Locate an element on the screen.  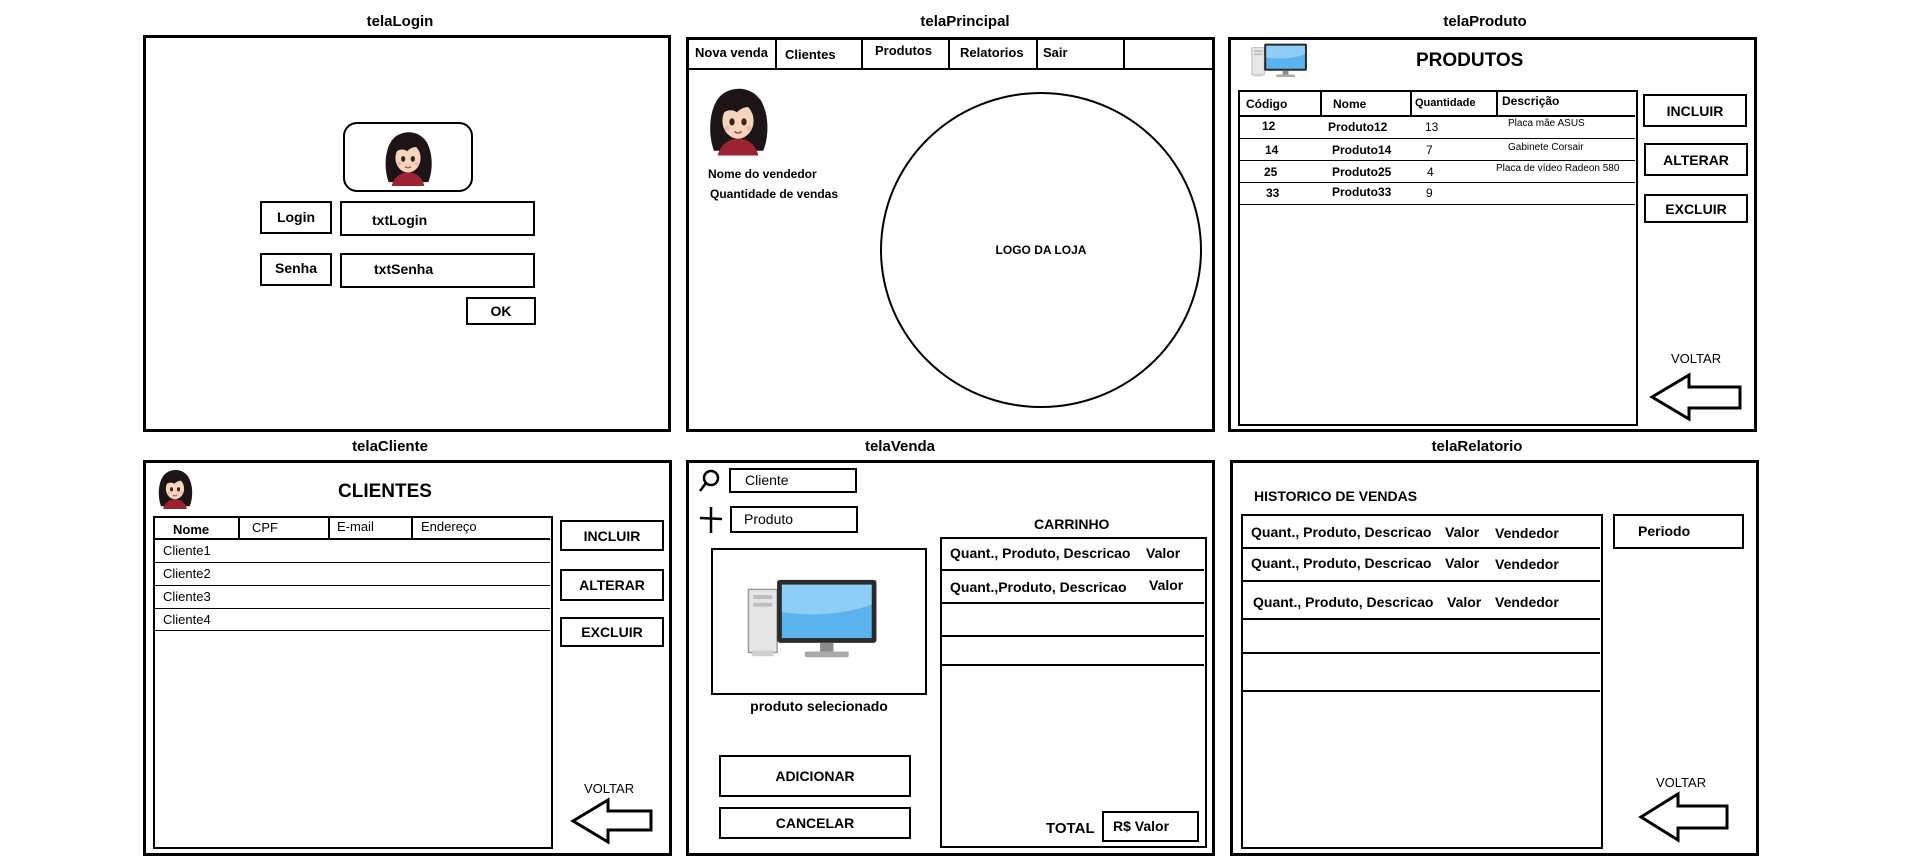
screen-title-cliente: telaCliente is located at coordinates (390, 446).